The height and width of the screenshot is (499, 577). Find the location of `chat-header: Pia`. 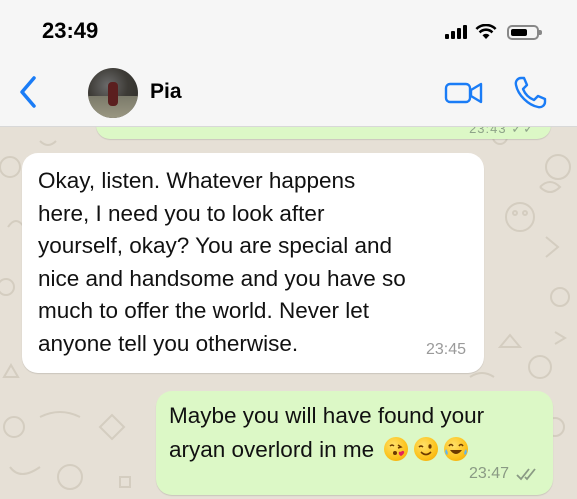

chat-header: Pia is located at coordinates (288, 92).